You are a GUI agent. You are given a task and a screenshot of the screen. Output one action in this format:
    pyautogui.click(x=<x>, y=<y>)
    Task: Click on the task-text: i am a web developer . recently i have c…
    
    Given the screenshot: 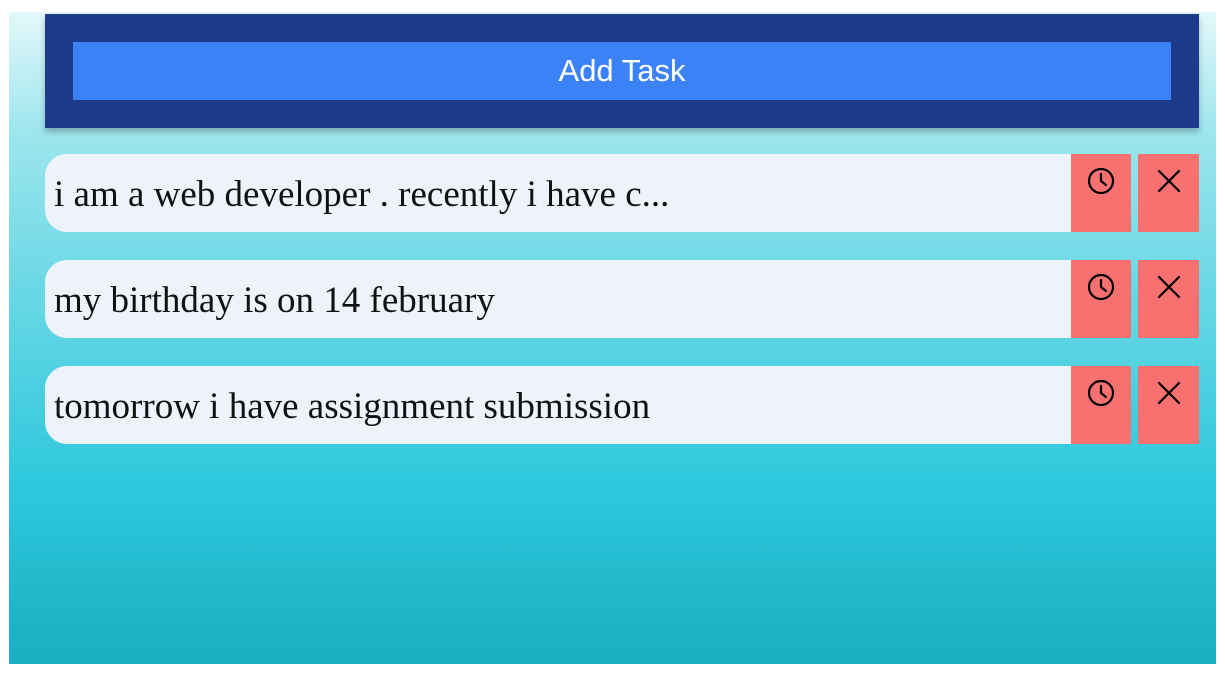 What is the action you would take?
    pyautogui.click(x=362, y=194)
    